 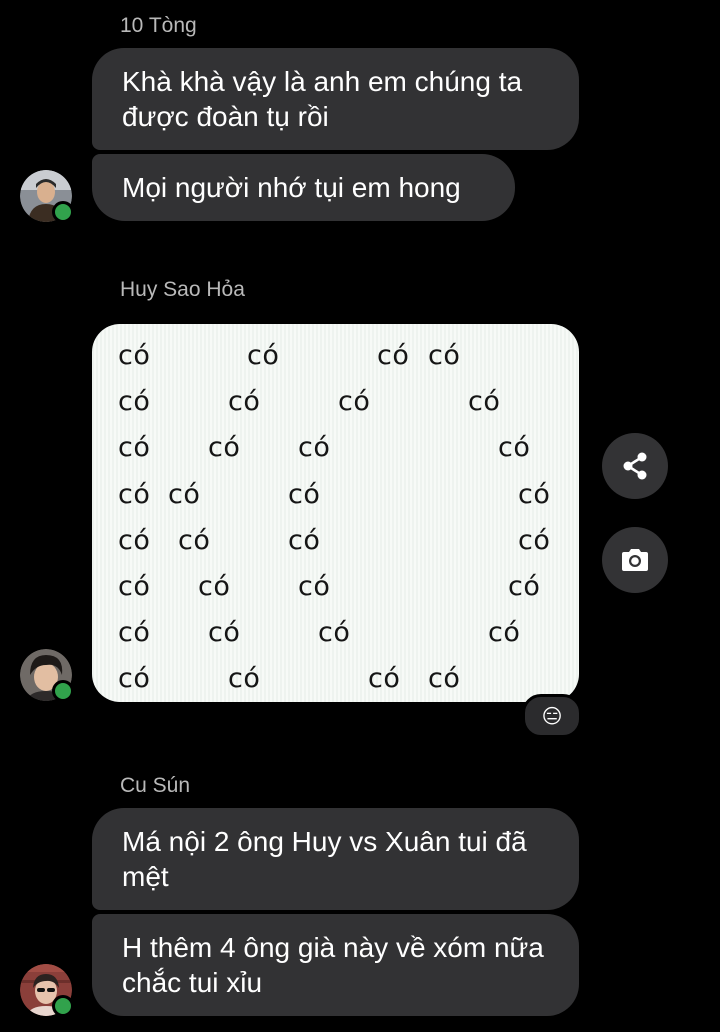 I want to click on reaction-badge: 😑, so click(x=552, y=716).